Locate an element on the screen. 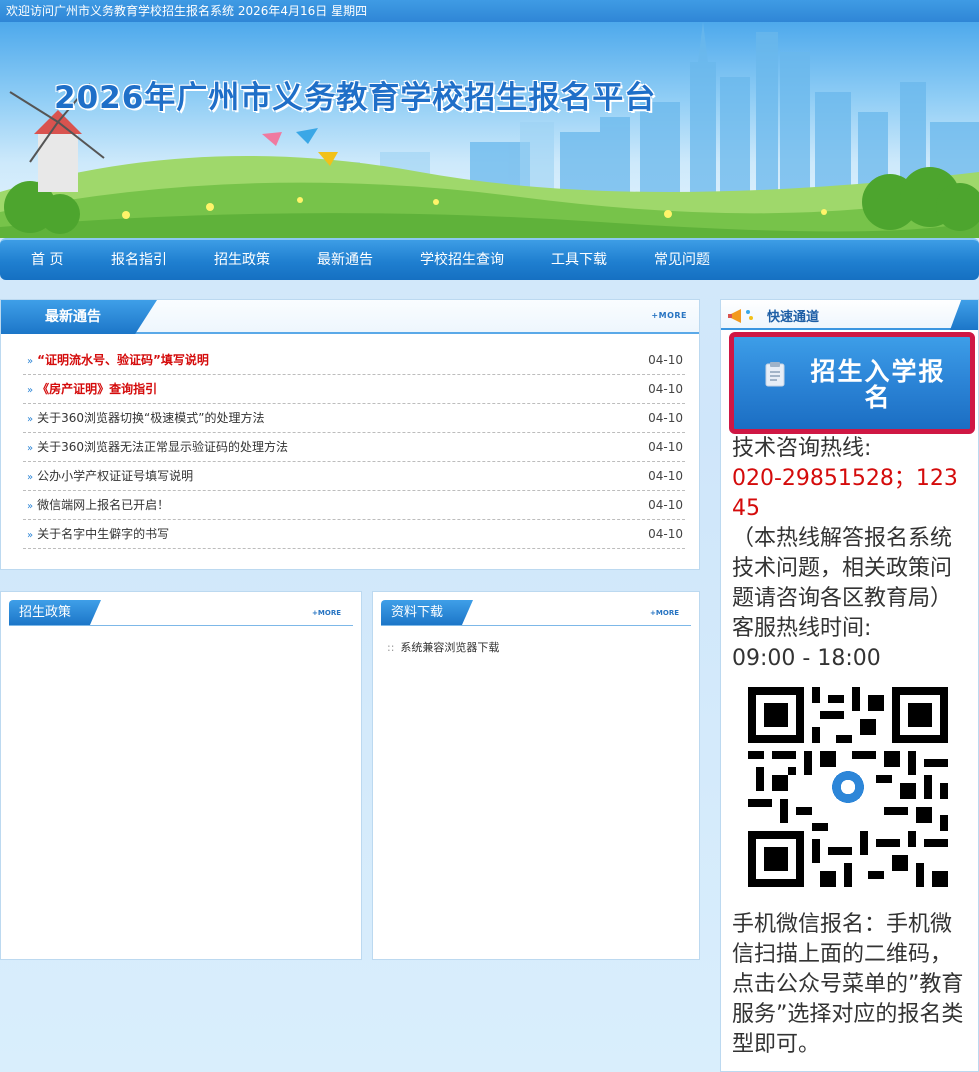  notice-title: 关于名字中生僻字的书写 is located at coordinates (103, 534).